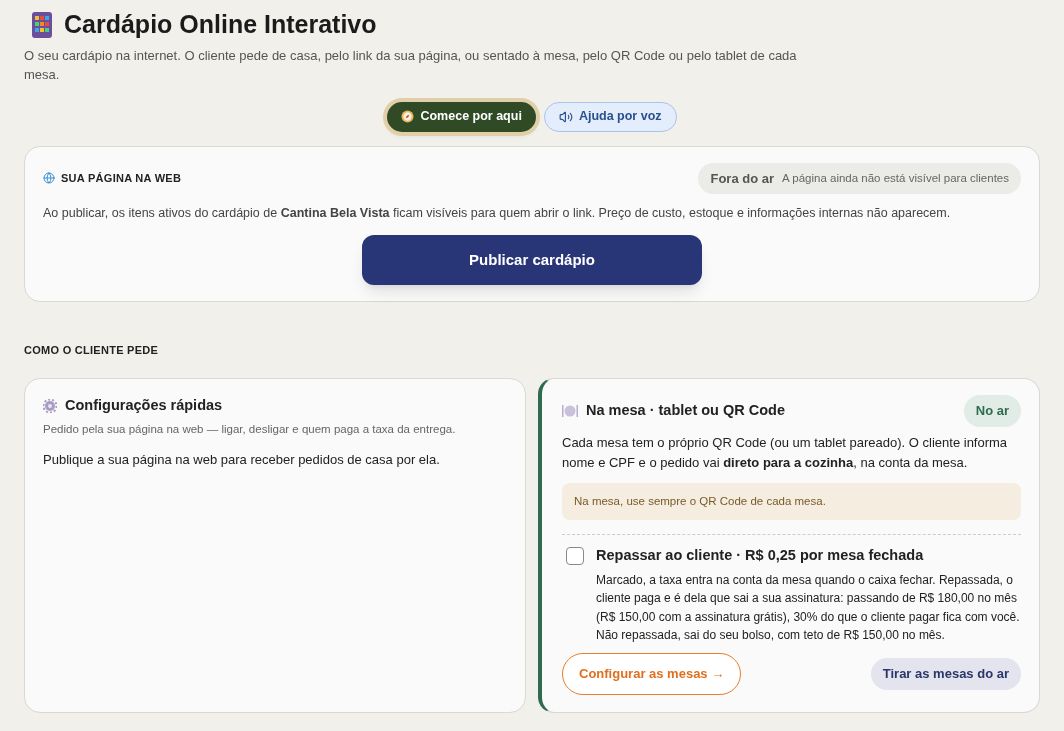  I want to click on pass-on-label: Repassar ao cliente · R$ 0,25 por mesa fechada, so click(760, 555).